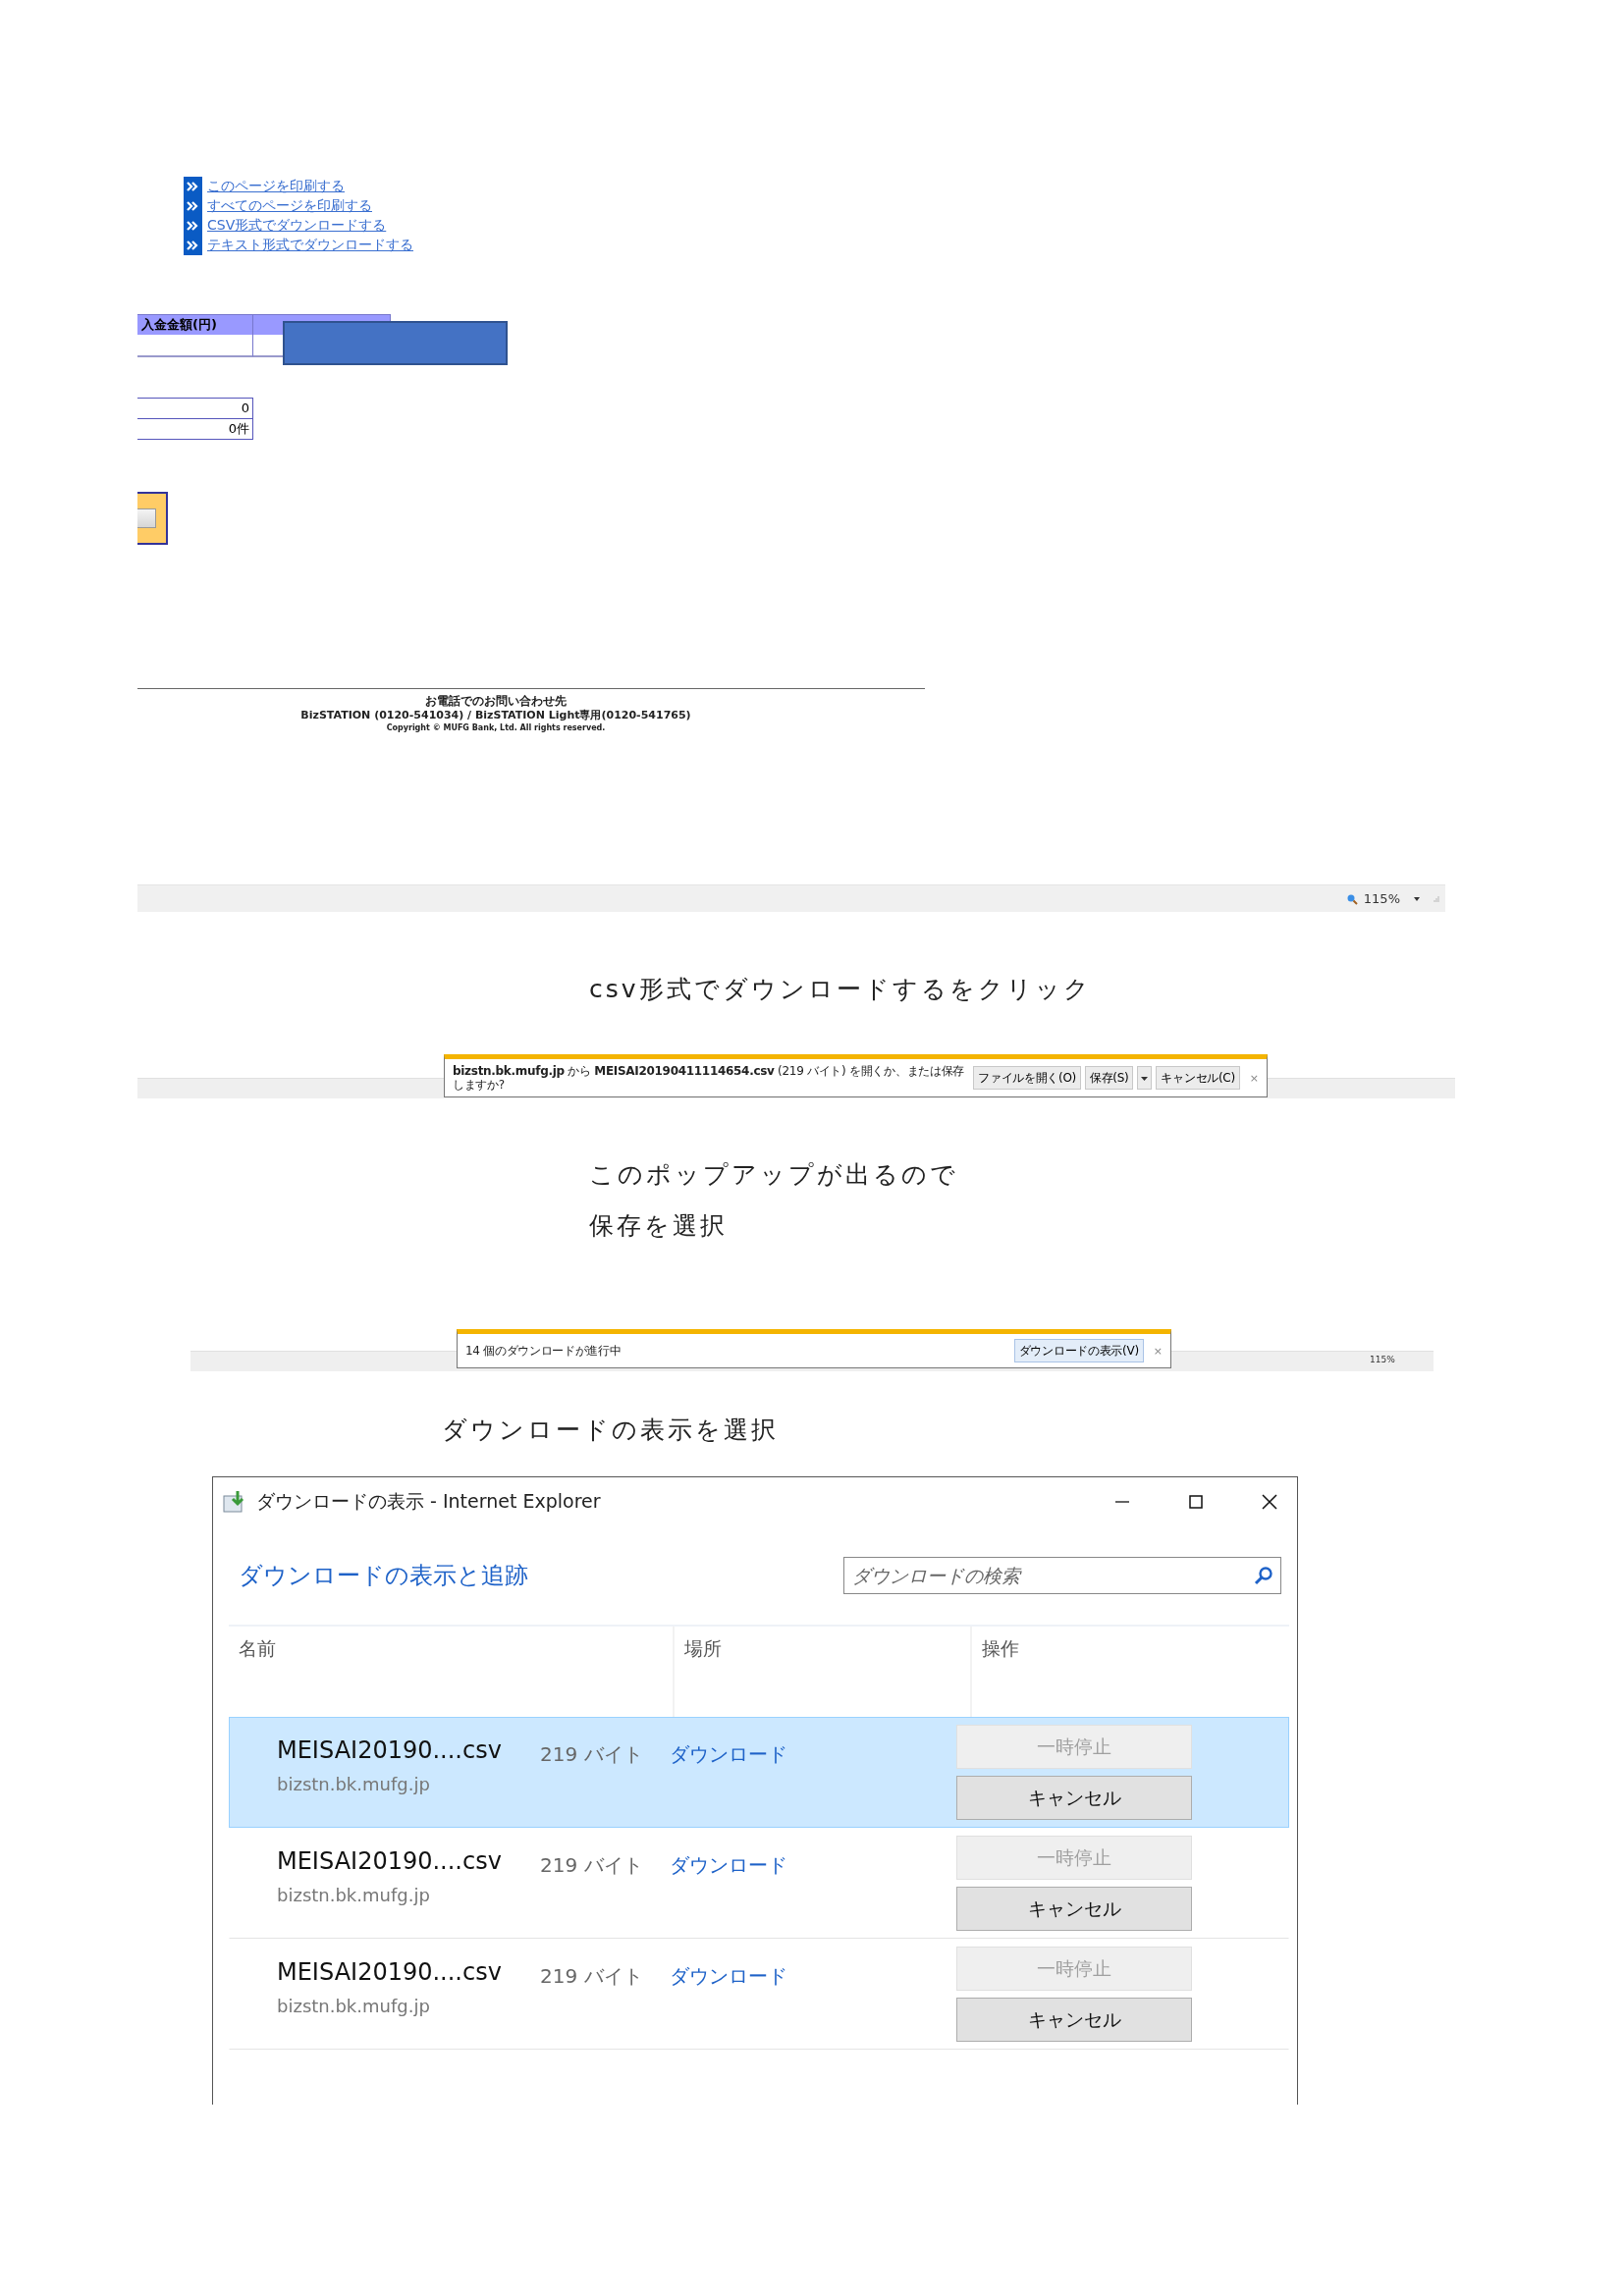 The image size is (1624, 2296). Describe the element at coordinates (1436, 898) in the screenshot. I see `resize-grip-icon` at that location.